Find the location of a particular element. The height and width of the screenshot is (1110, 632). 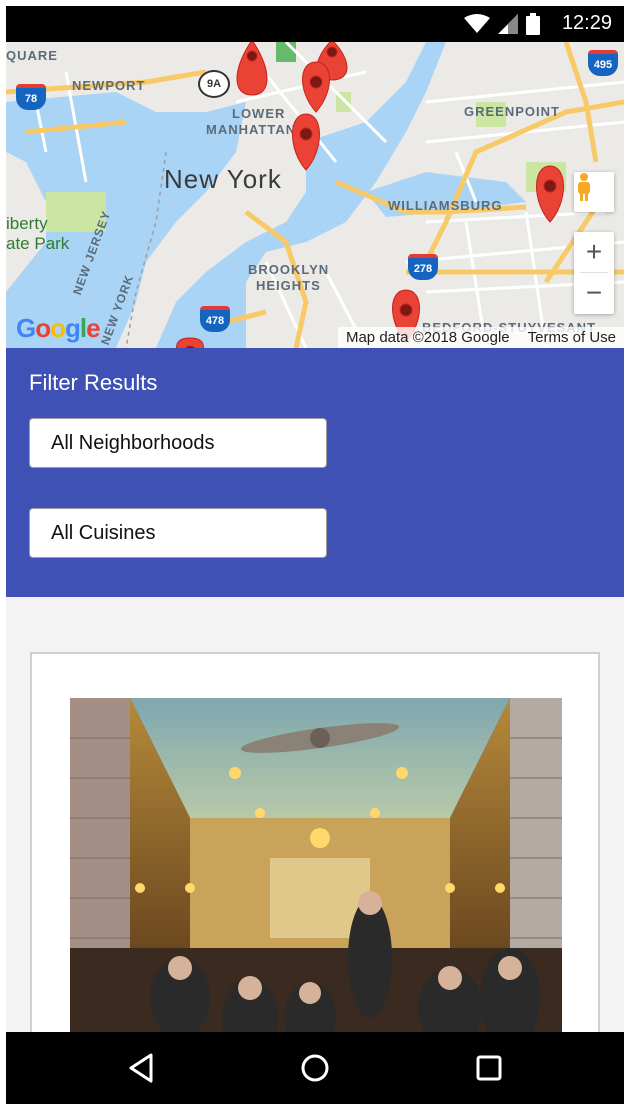

status-bar: 12:29 is located at coordinates (315, 24).